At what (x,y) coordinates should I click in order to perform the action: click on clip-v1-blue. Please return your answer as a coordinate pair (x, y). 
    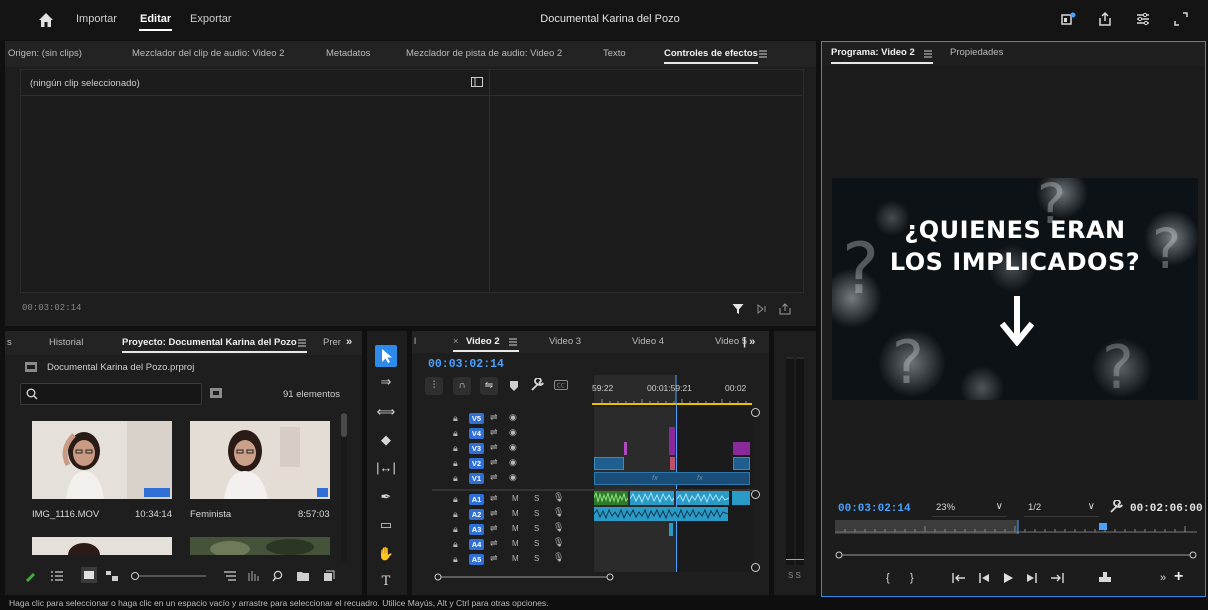
    Looking at the image, I should click on (672, 478).